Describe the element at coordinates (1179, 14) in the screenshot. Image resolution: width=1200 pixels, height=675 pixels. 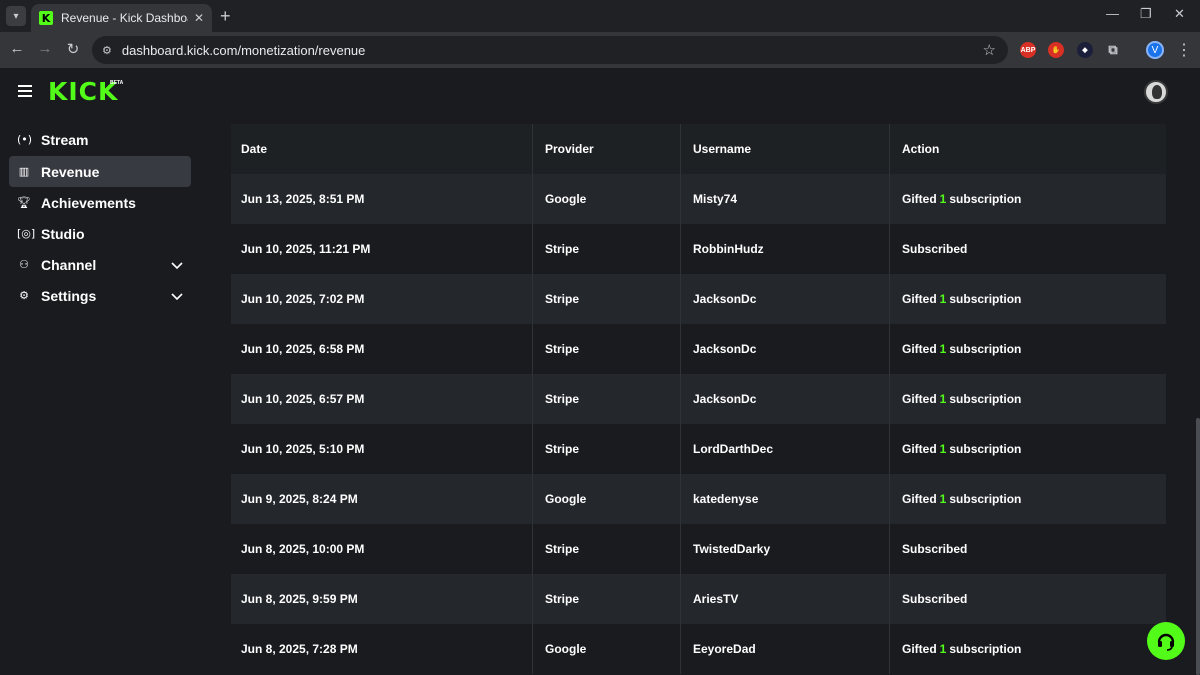
I see `window-close-icon: ✕` at that location.